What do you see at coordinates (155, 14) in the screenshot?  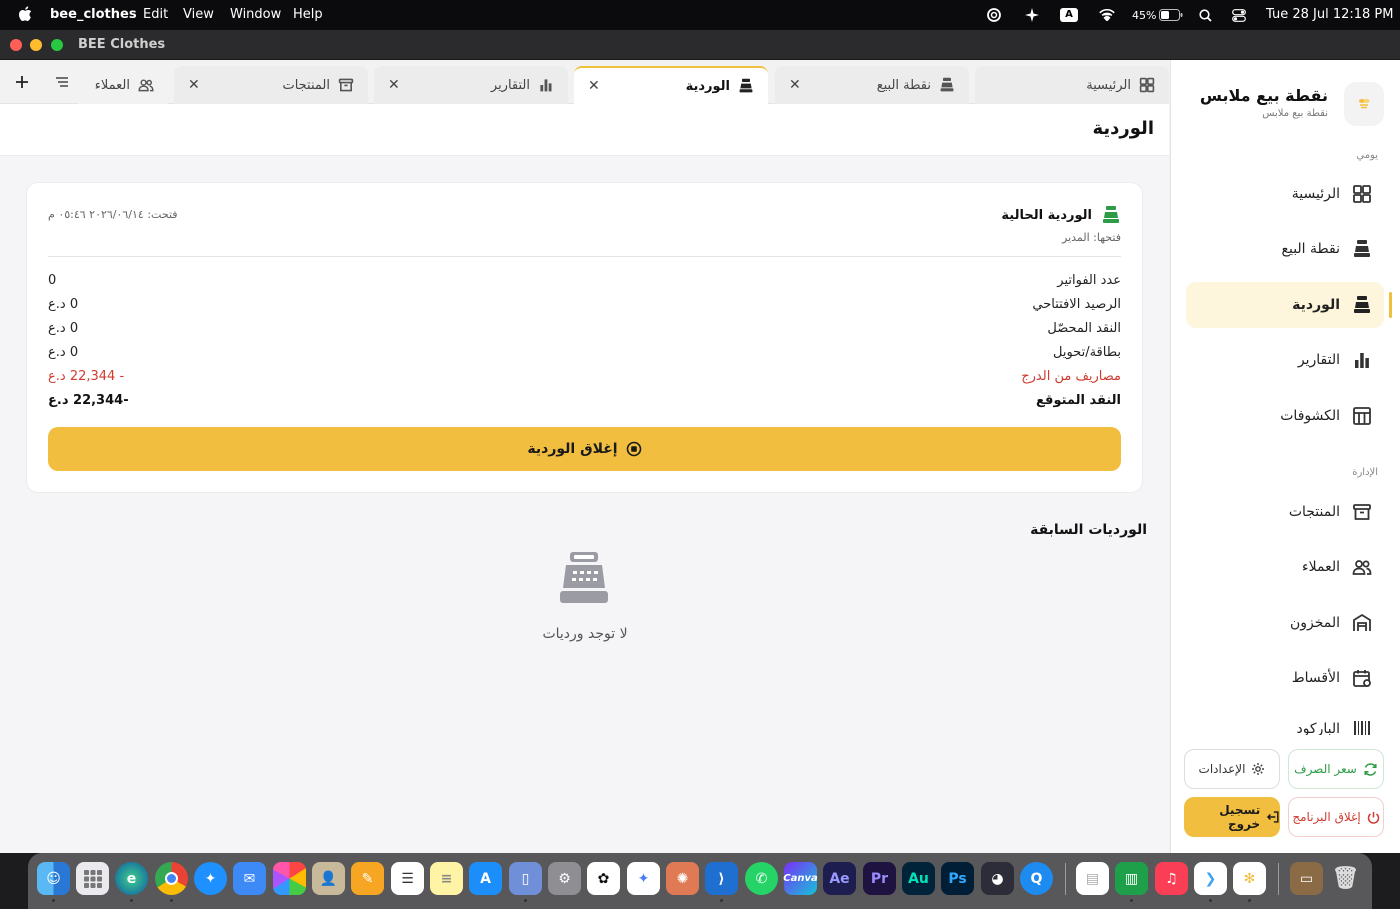 I see `menu-edit: Edit` at bounding box center [155, 14].